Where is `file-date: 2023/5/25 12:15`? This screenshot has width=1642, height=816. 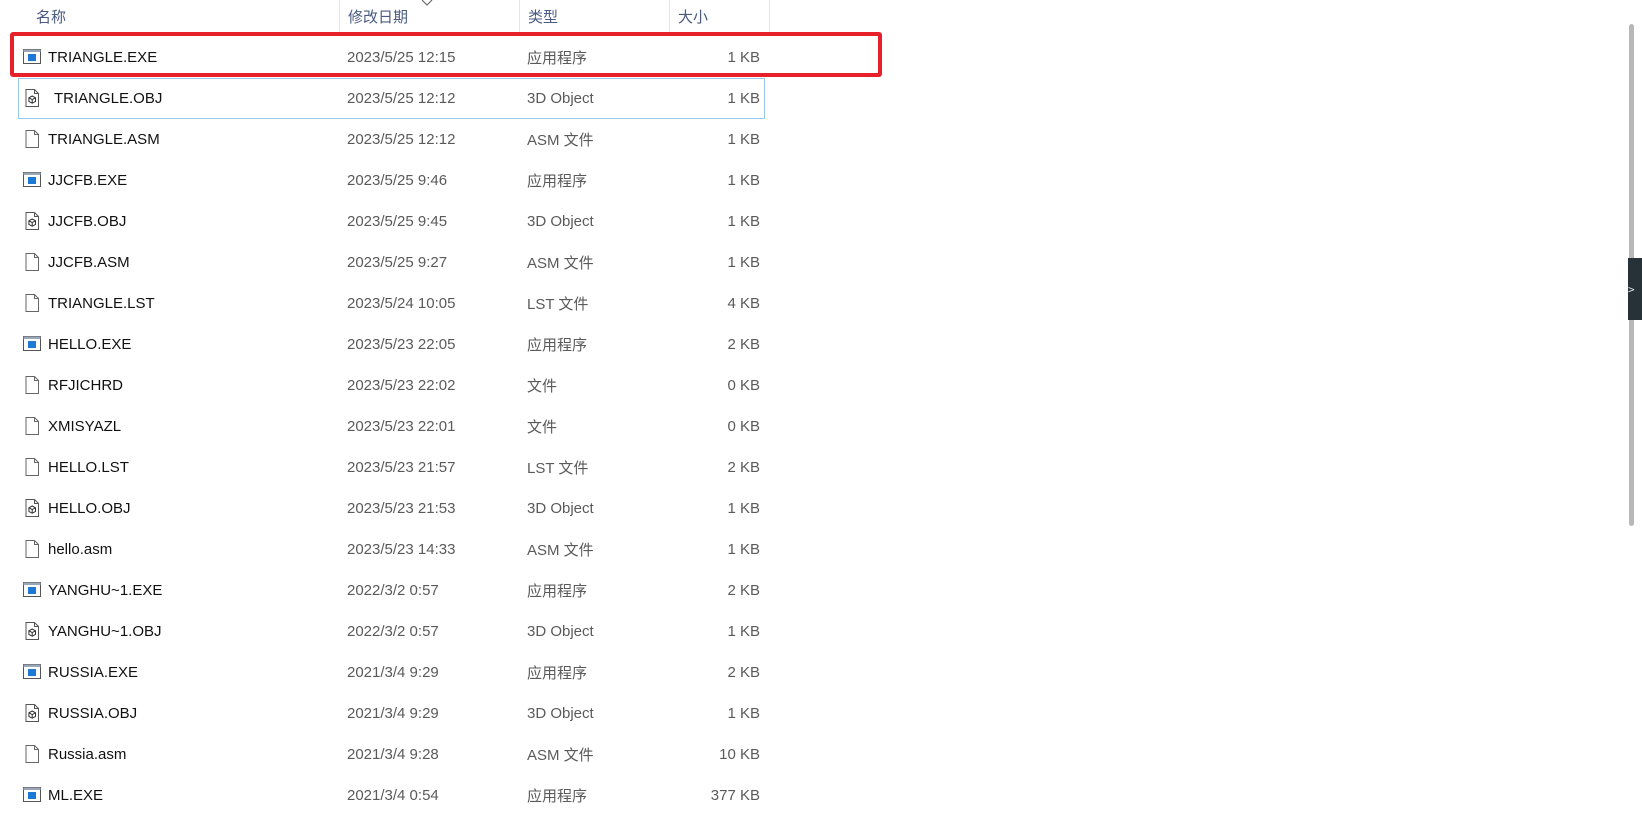
file-date: 2023/5/25 12:15 is located at coordinates (401, 57).